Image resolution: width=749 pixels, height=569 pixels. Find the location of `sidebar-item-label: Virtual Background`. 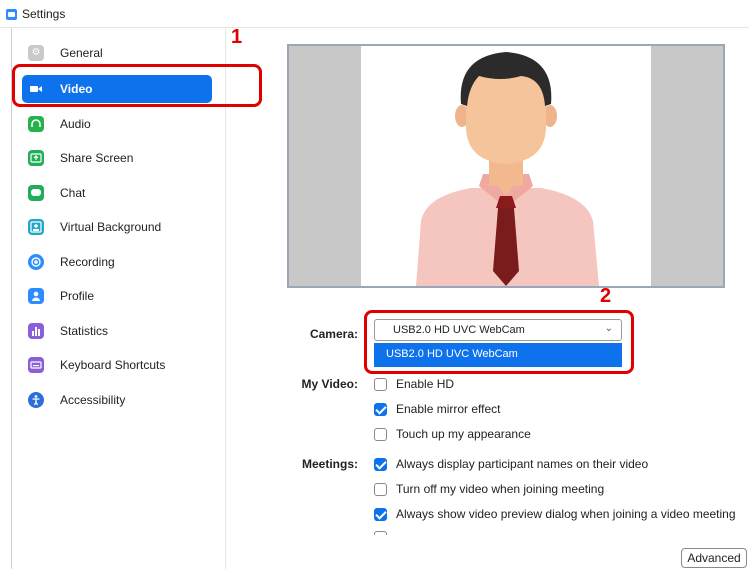

sidebar-item-label: Virtual Background is located at coordinates (111, 227).